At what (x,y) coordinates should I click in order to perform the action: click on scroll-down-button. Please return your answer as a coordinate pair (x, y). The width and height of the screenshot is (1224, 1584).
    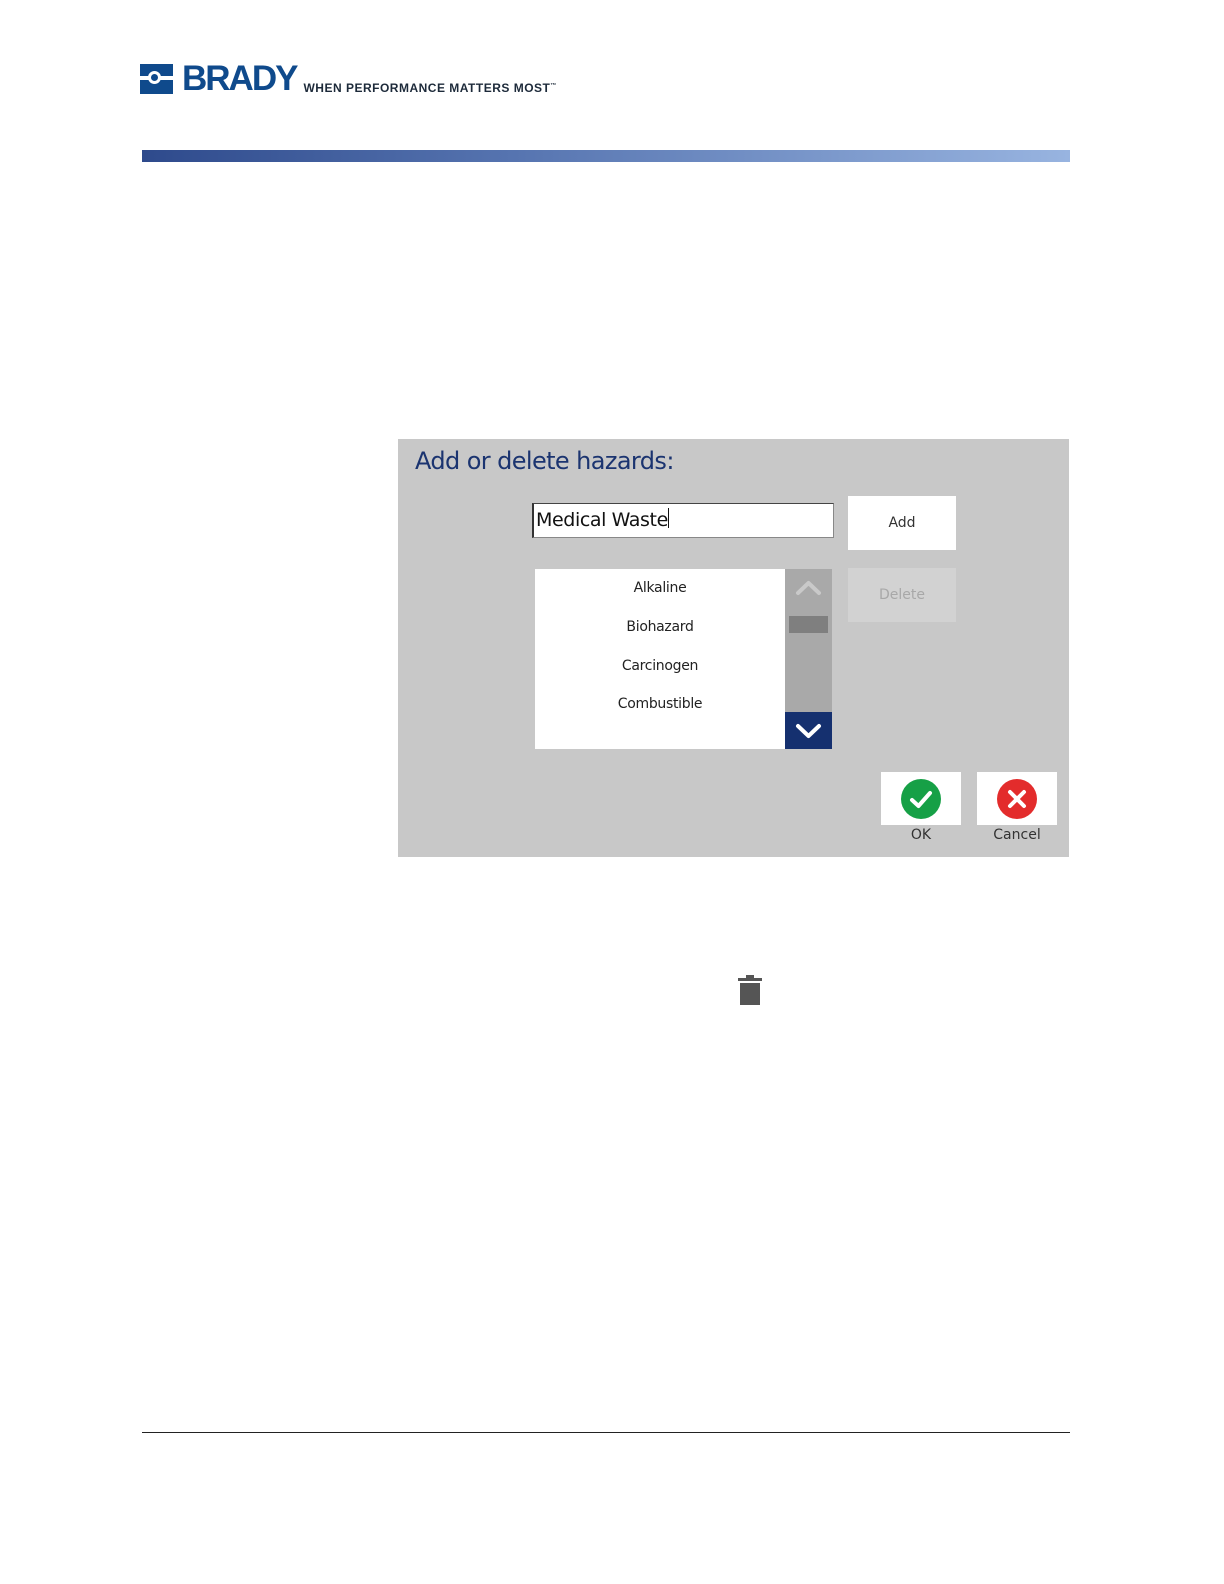
    Looking at the image, I should click on (808, 730).